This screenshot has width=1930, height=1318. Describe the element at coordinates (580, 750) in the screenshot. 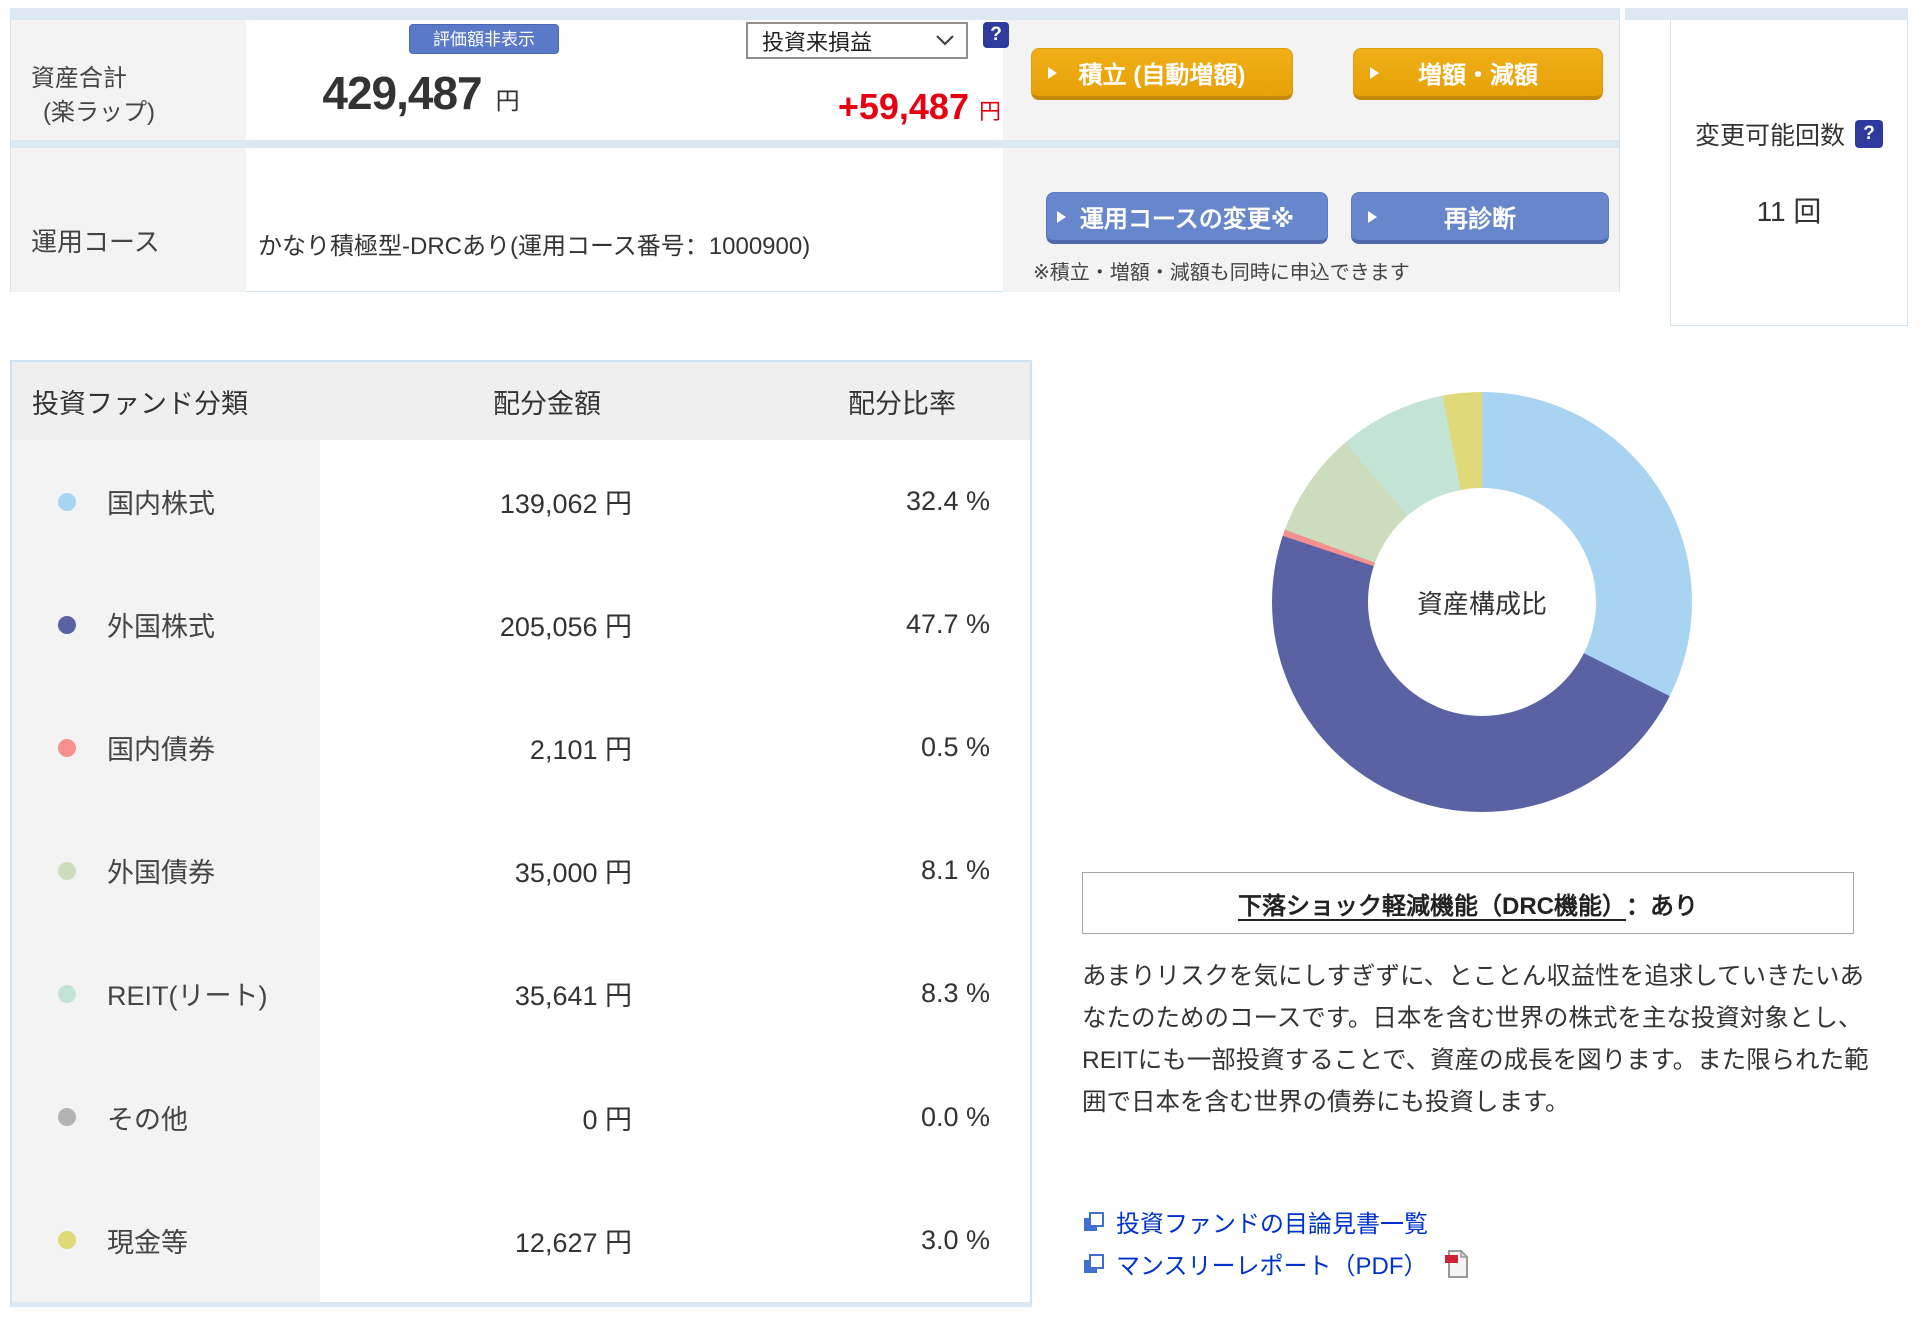

I see `allocation-amount: 2,101 円` at that location.